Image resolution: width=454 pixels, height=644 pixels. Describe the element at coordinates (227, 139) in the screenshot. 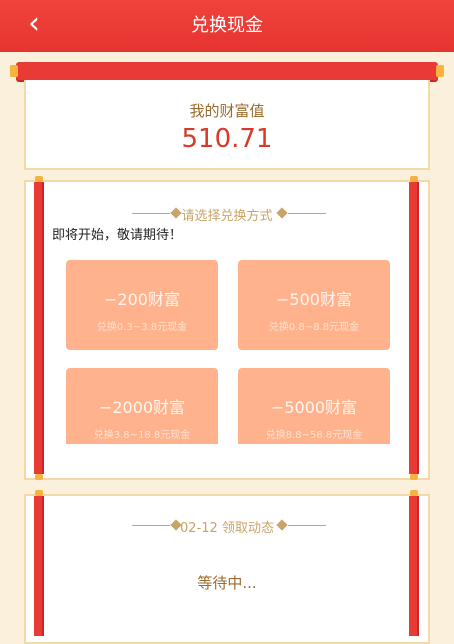

I see `wealth-value: 510.71` at that location.